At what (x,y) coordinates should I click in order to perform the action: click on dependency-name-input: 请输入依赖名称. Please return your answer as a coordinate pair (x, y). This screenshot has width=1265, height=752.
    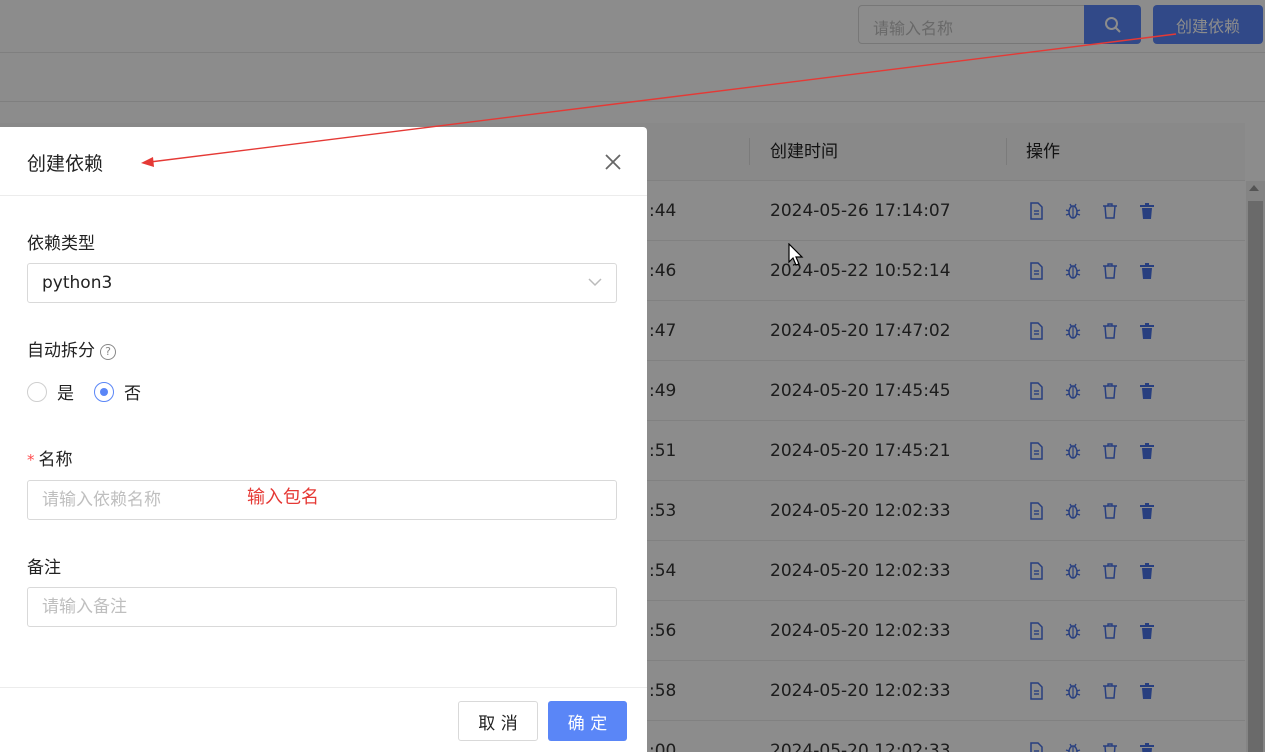
    Looking at the image, I should click on (322, 500).